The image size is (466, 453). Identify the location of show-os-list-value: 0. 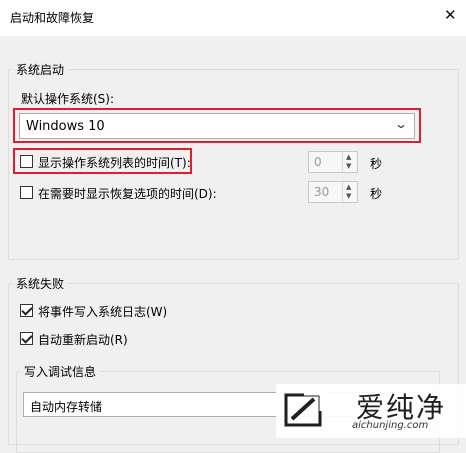
(318, 162).